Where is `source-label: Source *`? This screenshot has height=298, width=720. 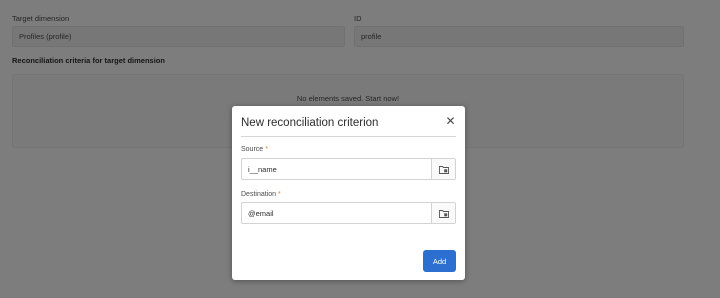 source-label: Source * is located at coordinates (254, 149).